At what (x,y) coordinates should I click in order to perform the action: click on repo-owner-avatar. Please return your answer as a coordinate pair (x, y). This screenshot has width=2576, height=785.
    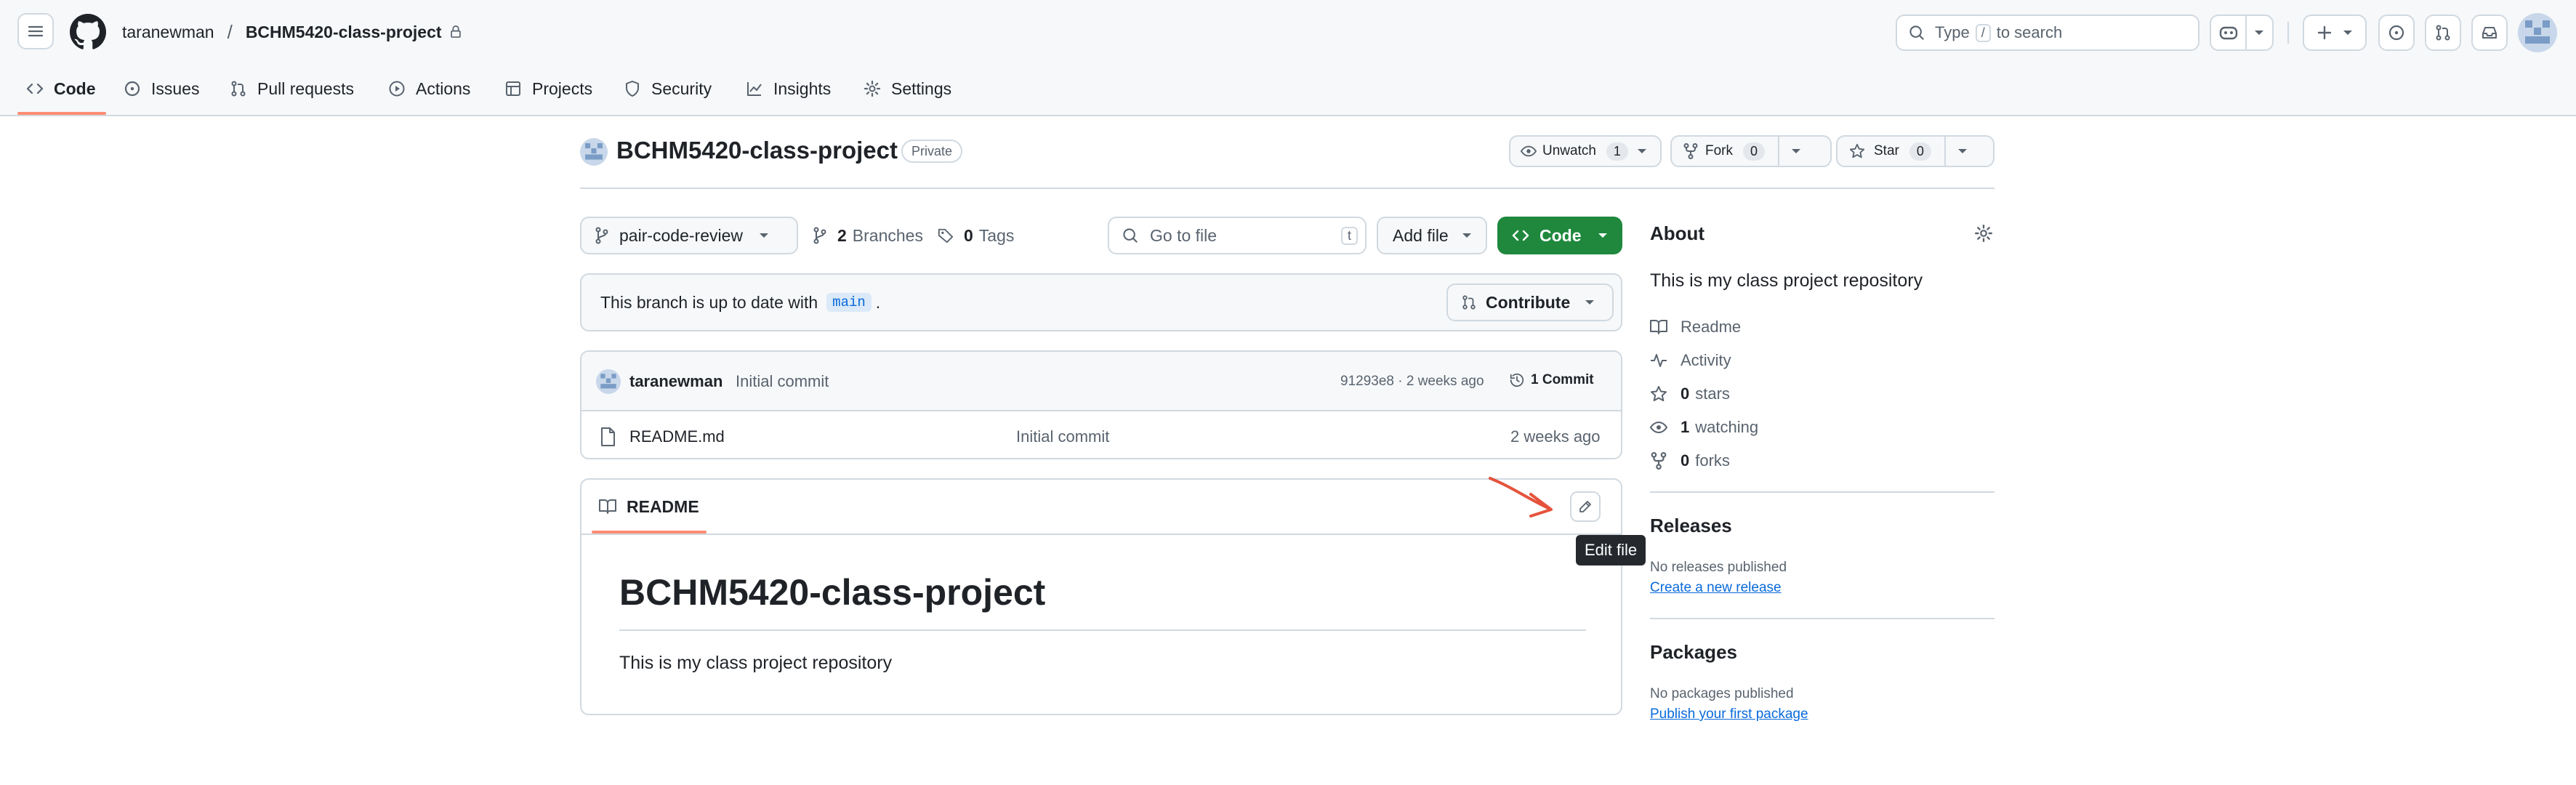
    Looking at the image, I should click on (594, 152).